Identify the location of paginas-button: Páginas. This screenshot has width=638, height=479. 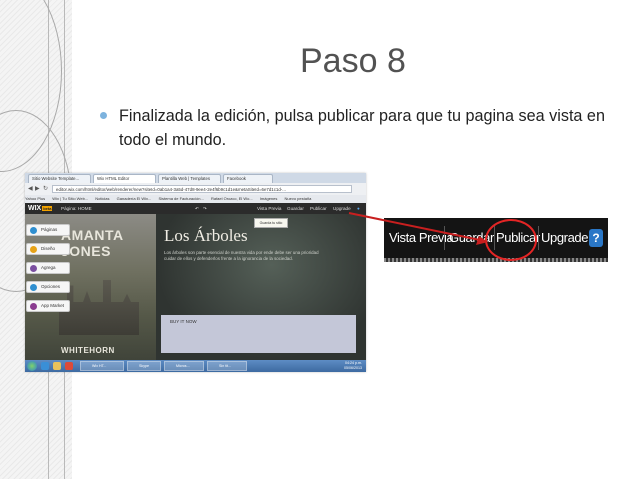
(48, 230).